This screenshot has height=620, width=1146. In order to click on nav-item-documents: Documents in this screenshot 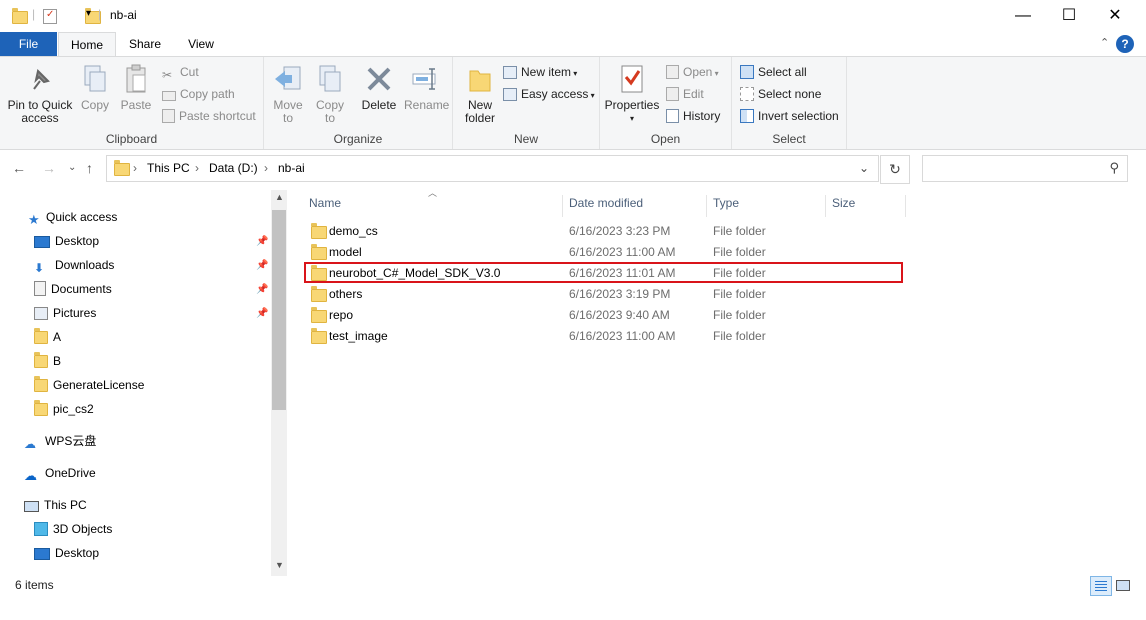, I will do `click(73, 289)`.